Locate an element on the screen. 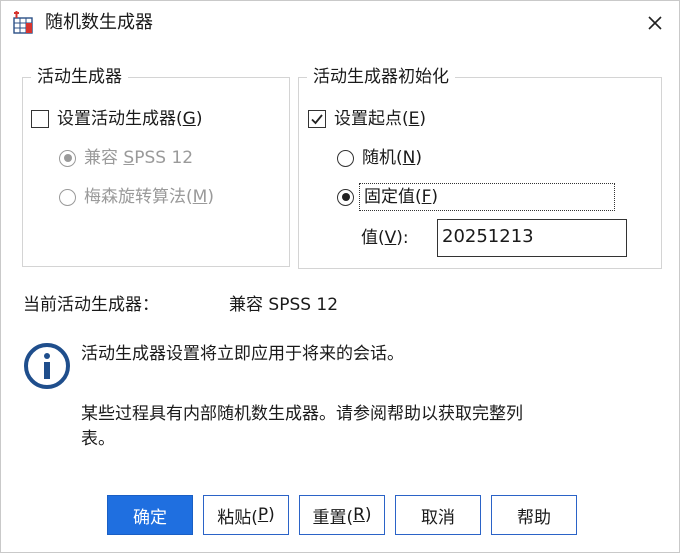  radio-fixed-value: 固定值(F) is located at coordinates (476, 197).